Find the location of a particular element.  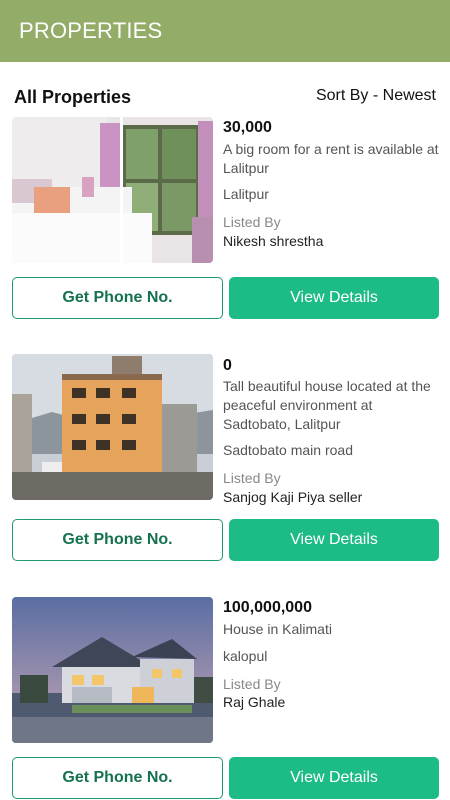

property-price: 30,000 is located at coordinates (247, 127).